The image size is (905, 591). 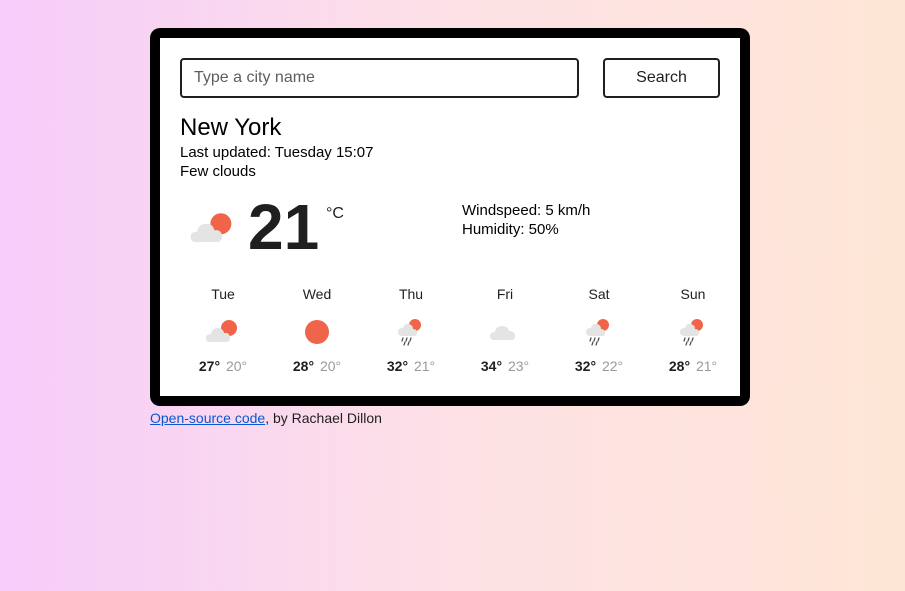 What do you see at coordinates (599, 366) in the screenshot?
I see `forecast-temps: 32° 22°` at bounding box center [599, 366].